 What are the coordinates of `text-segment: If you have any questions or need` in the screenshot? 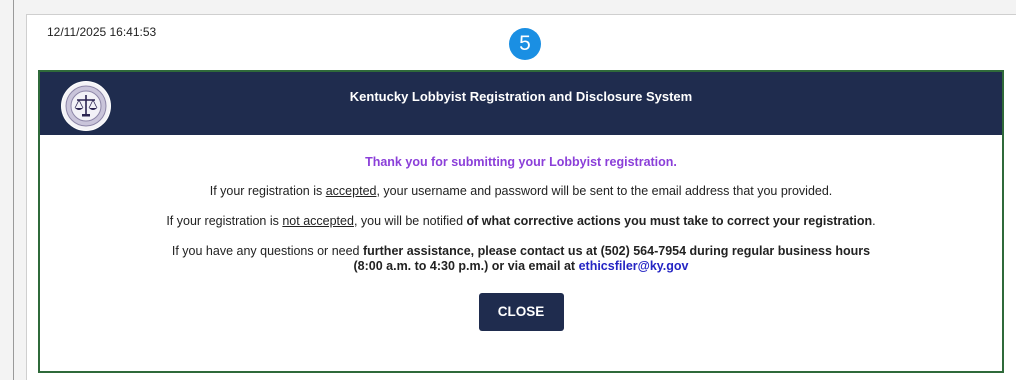 It's located at (267, 251).